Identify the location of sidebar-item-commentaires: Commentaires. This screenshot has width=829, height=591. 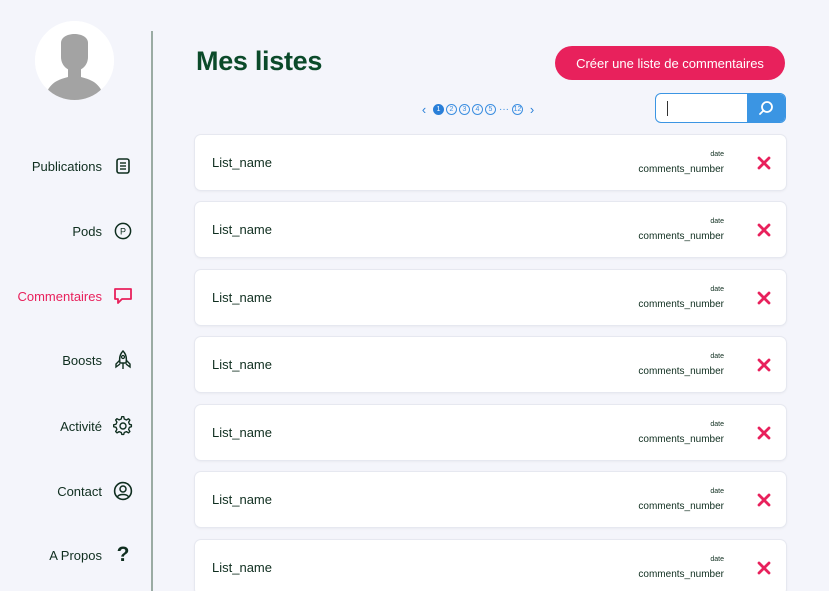
(75, 296).